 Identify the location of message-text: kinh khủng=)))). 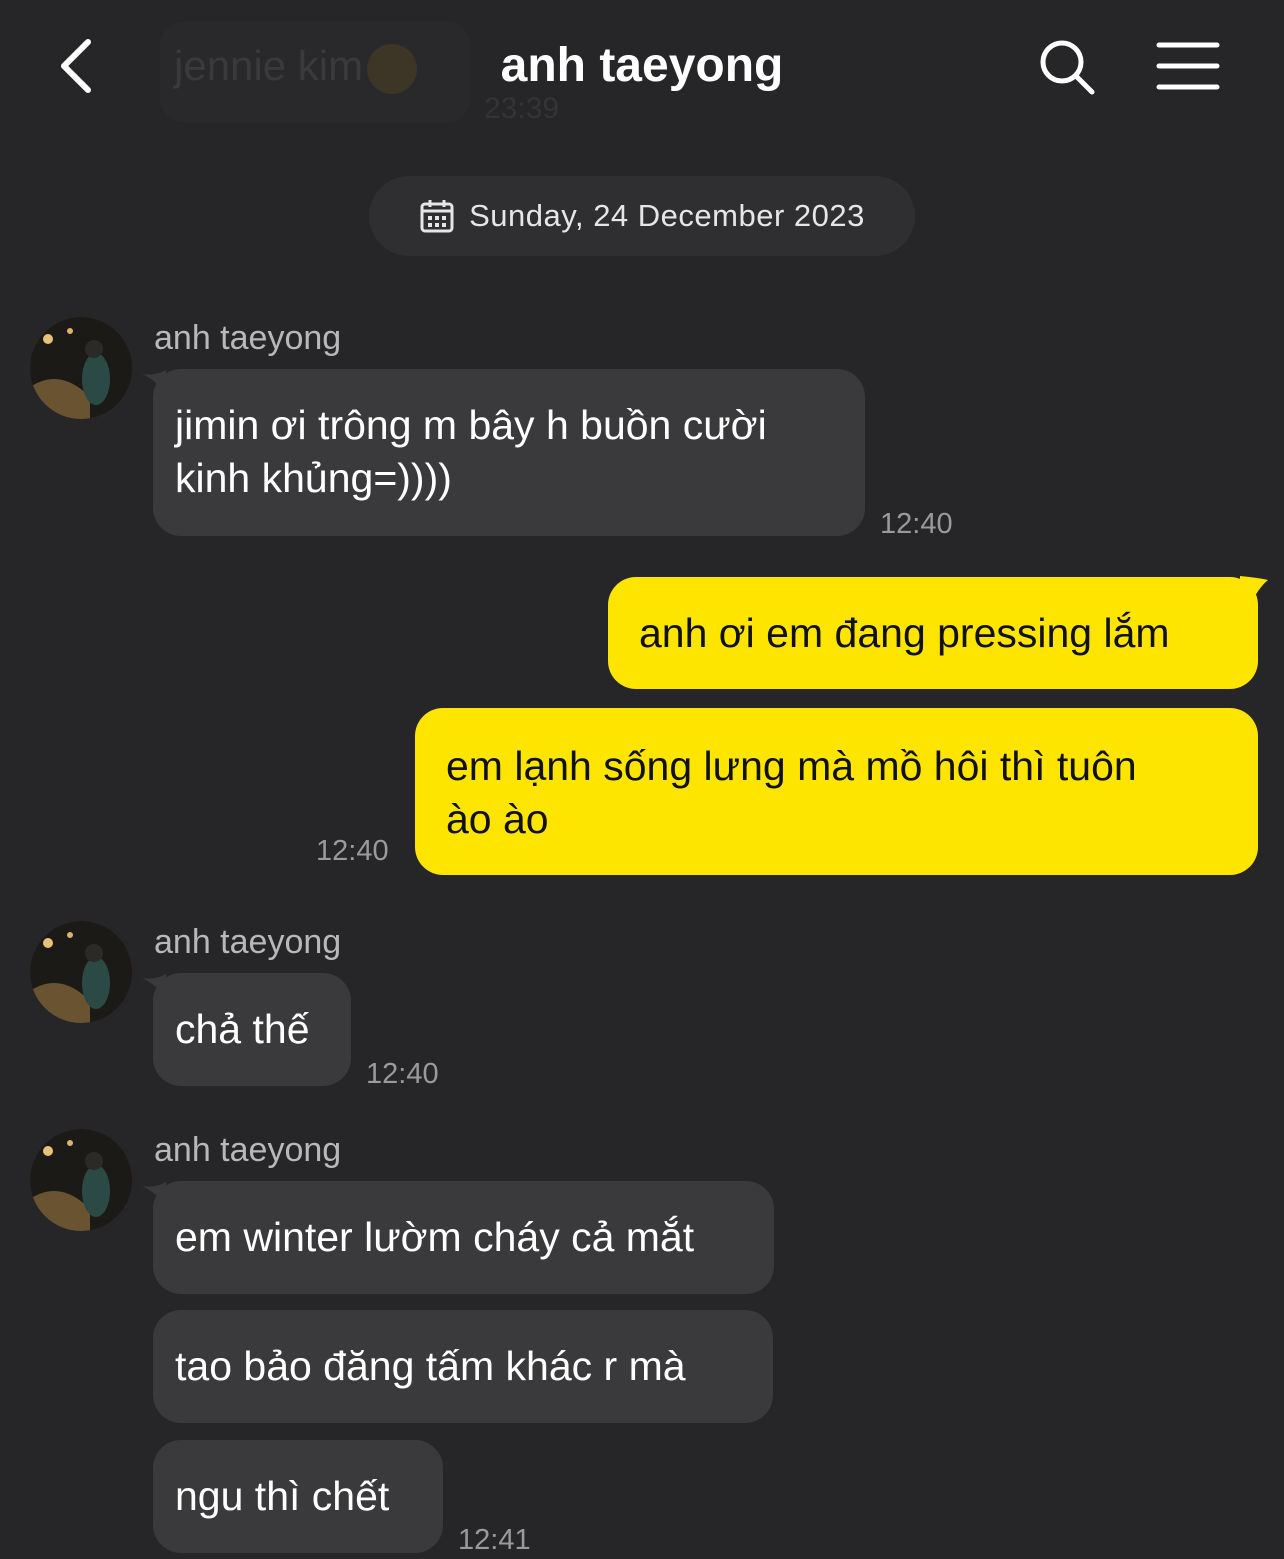
(313, 478).